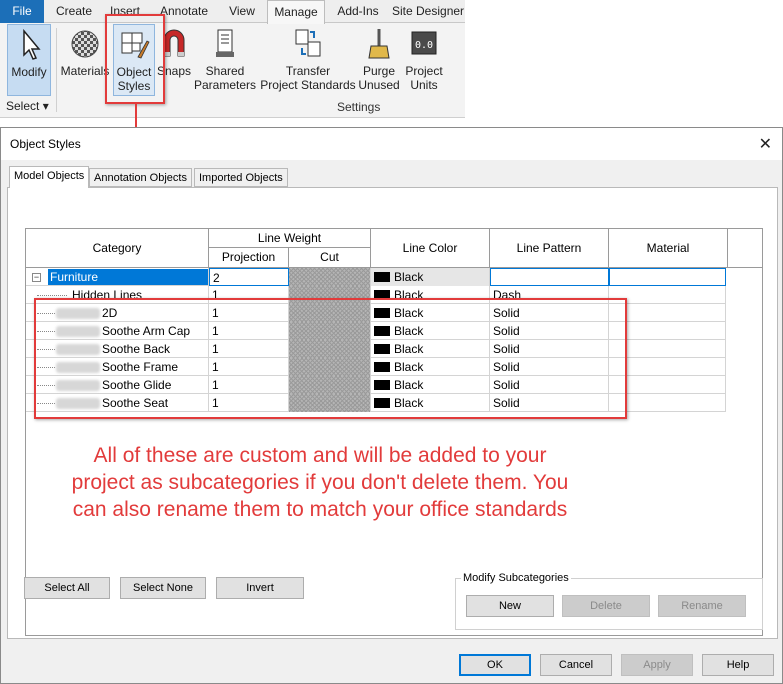  Describe the element at coordinates (22, 11) in the screenshot. I see `tab-file: File` at that location.